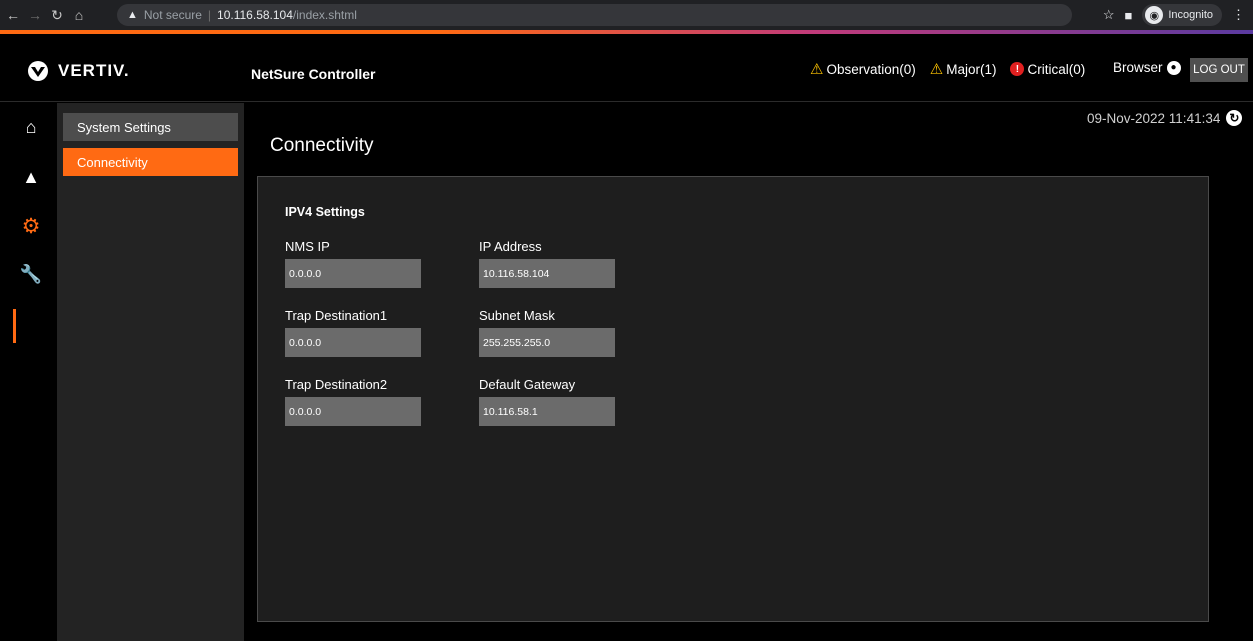 The width and height of the screenshot is (1253, 641). What do you see at coordinates (150, 372) in the screenshot?
I see `settings-subnav: System Settings Connectivity` at bounding box center [150, 372].